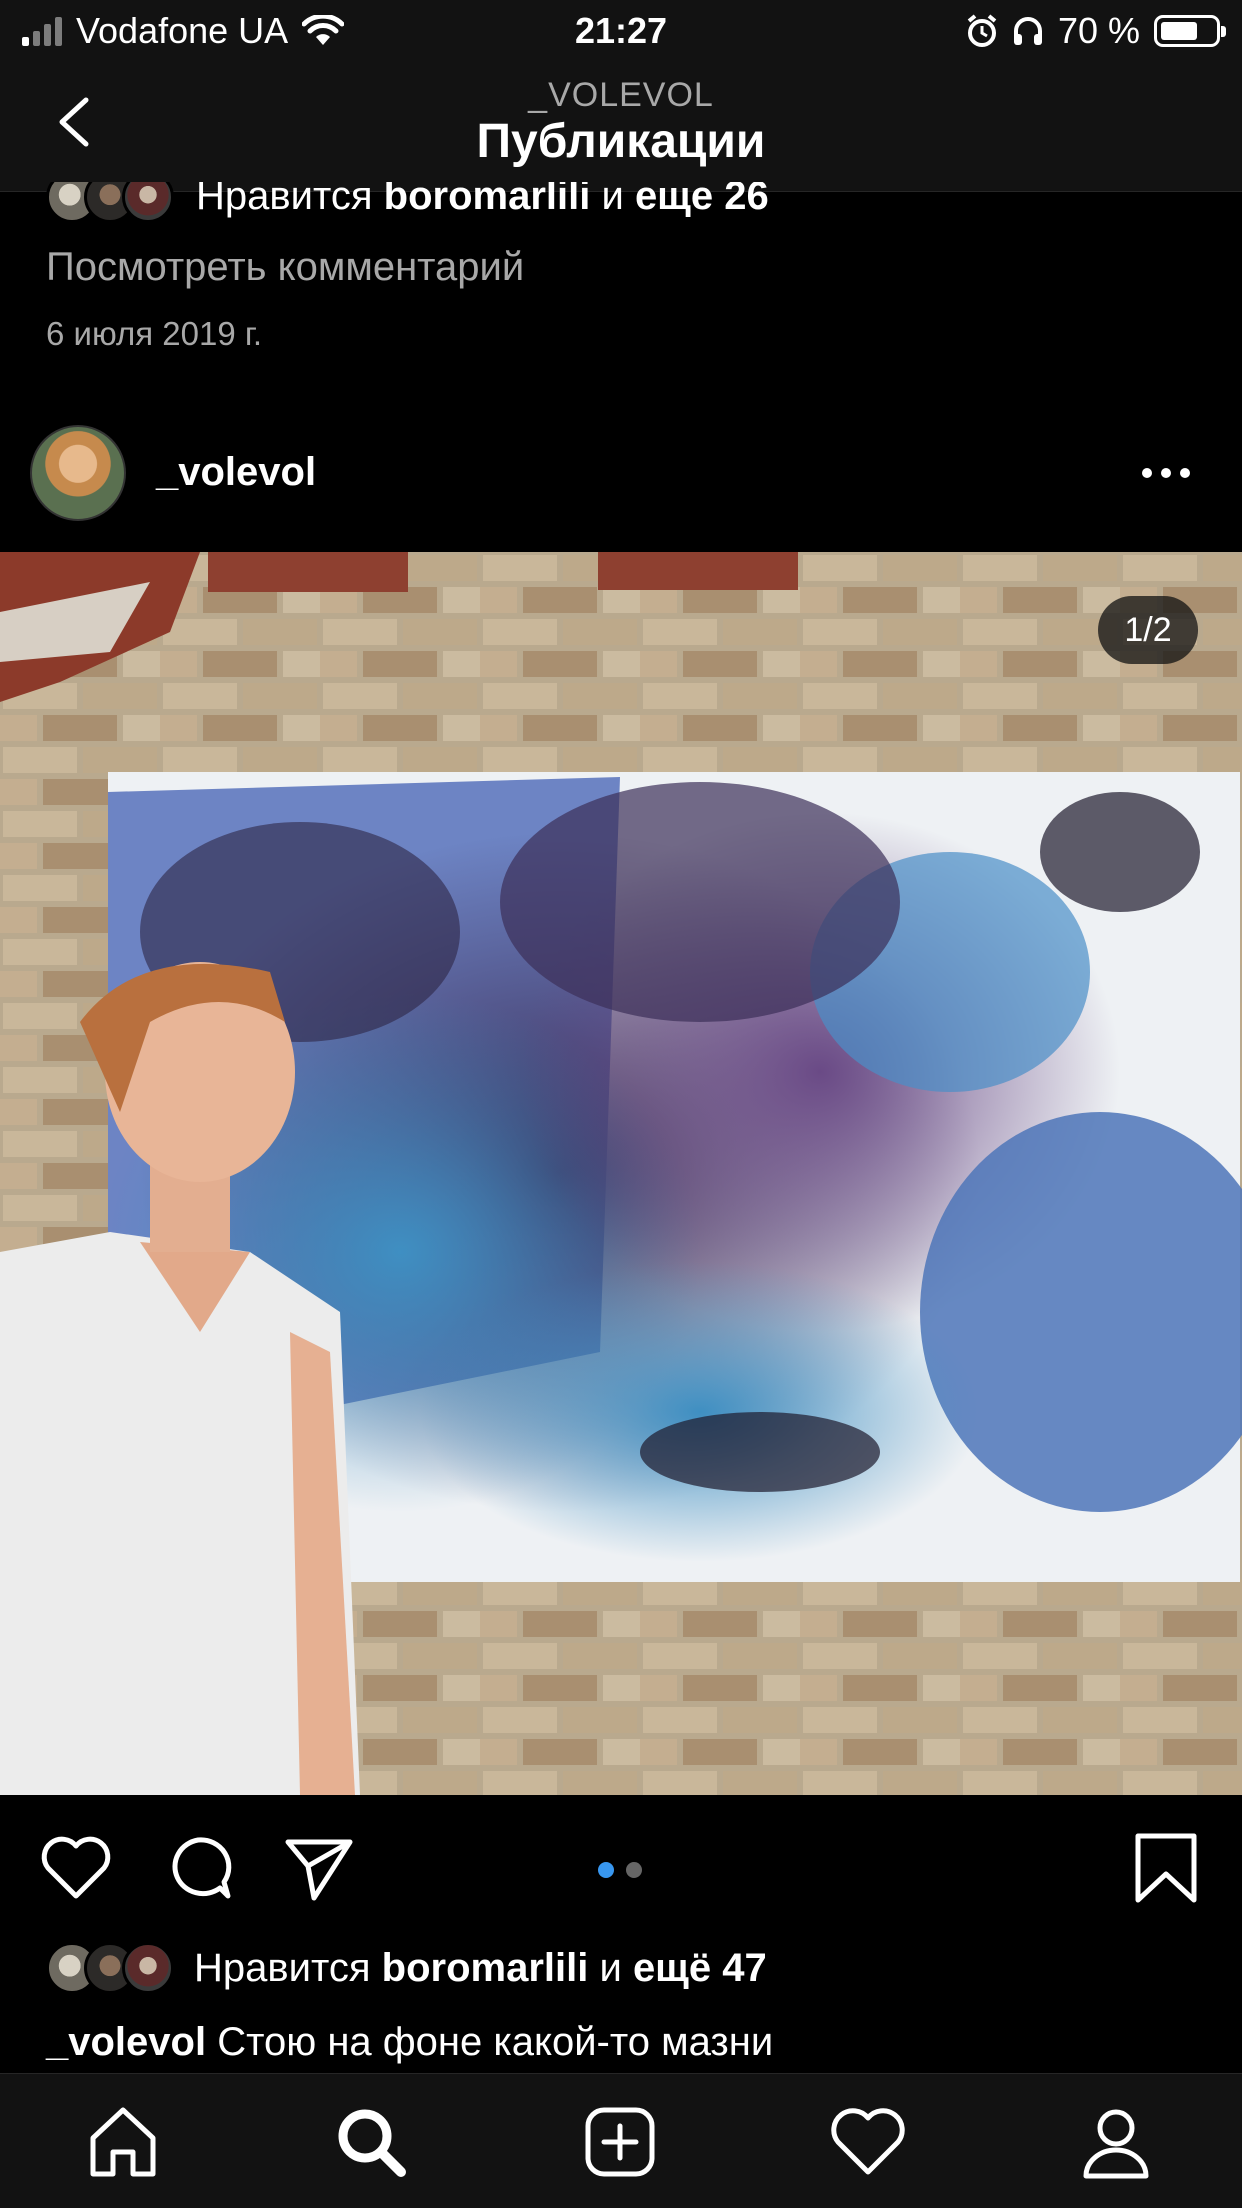 Image resolution: width=1242 pixels, height=2208 pixels. Describe the element at coordinates (236, 472) in the screenshot. I see `post-username: _volevol` at that location.